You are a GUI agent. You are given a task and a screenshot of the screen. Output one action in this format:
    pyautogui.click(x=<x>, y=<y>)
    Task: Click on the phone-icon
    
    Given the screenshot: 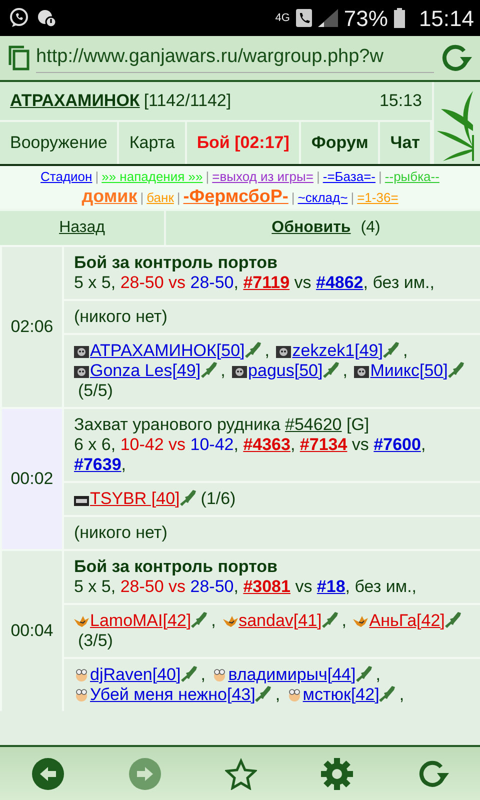 What is the action you would take?
    pyautogui.click(x=304, y=18)
    